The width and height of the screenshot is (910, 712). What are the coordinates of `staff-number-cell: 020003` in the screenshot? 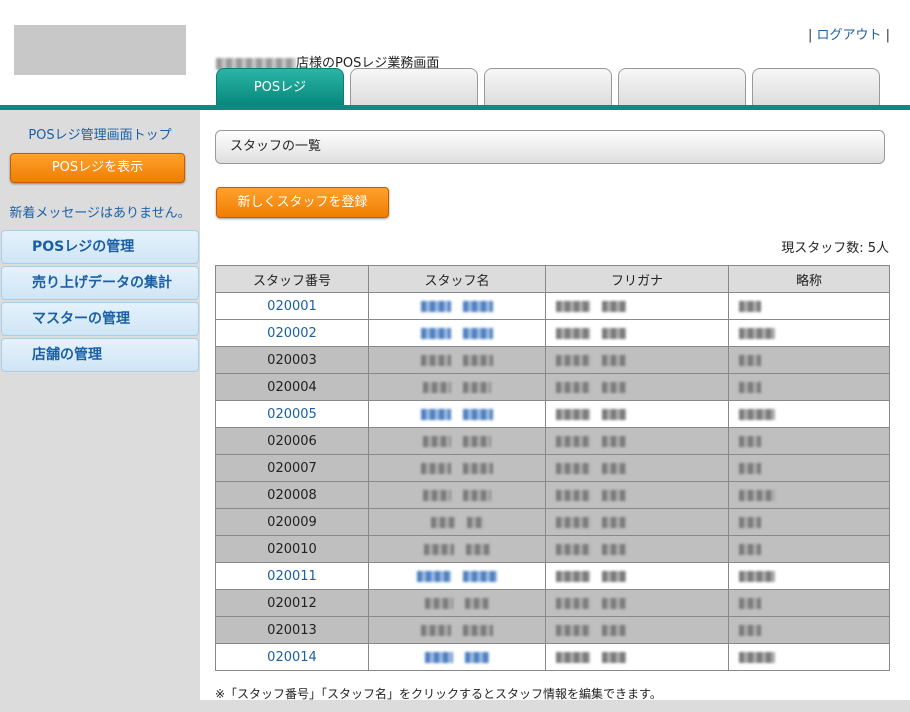 It's located at (292, 360).